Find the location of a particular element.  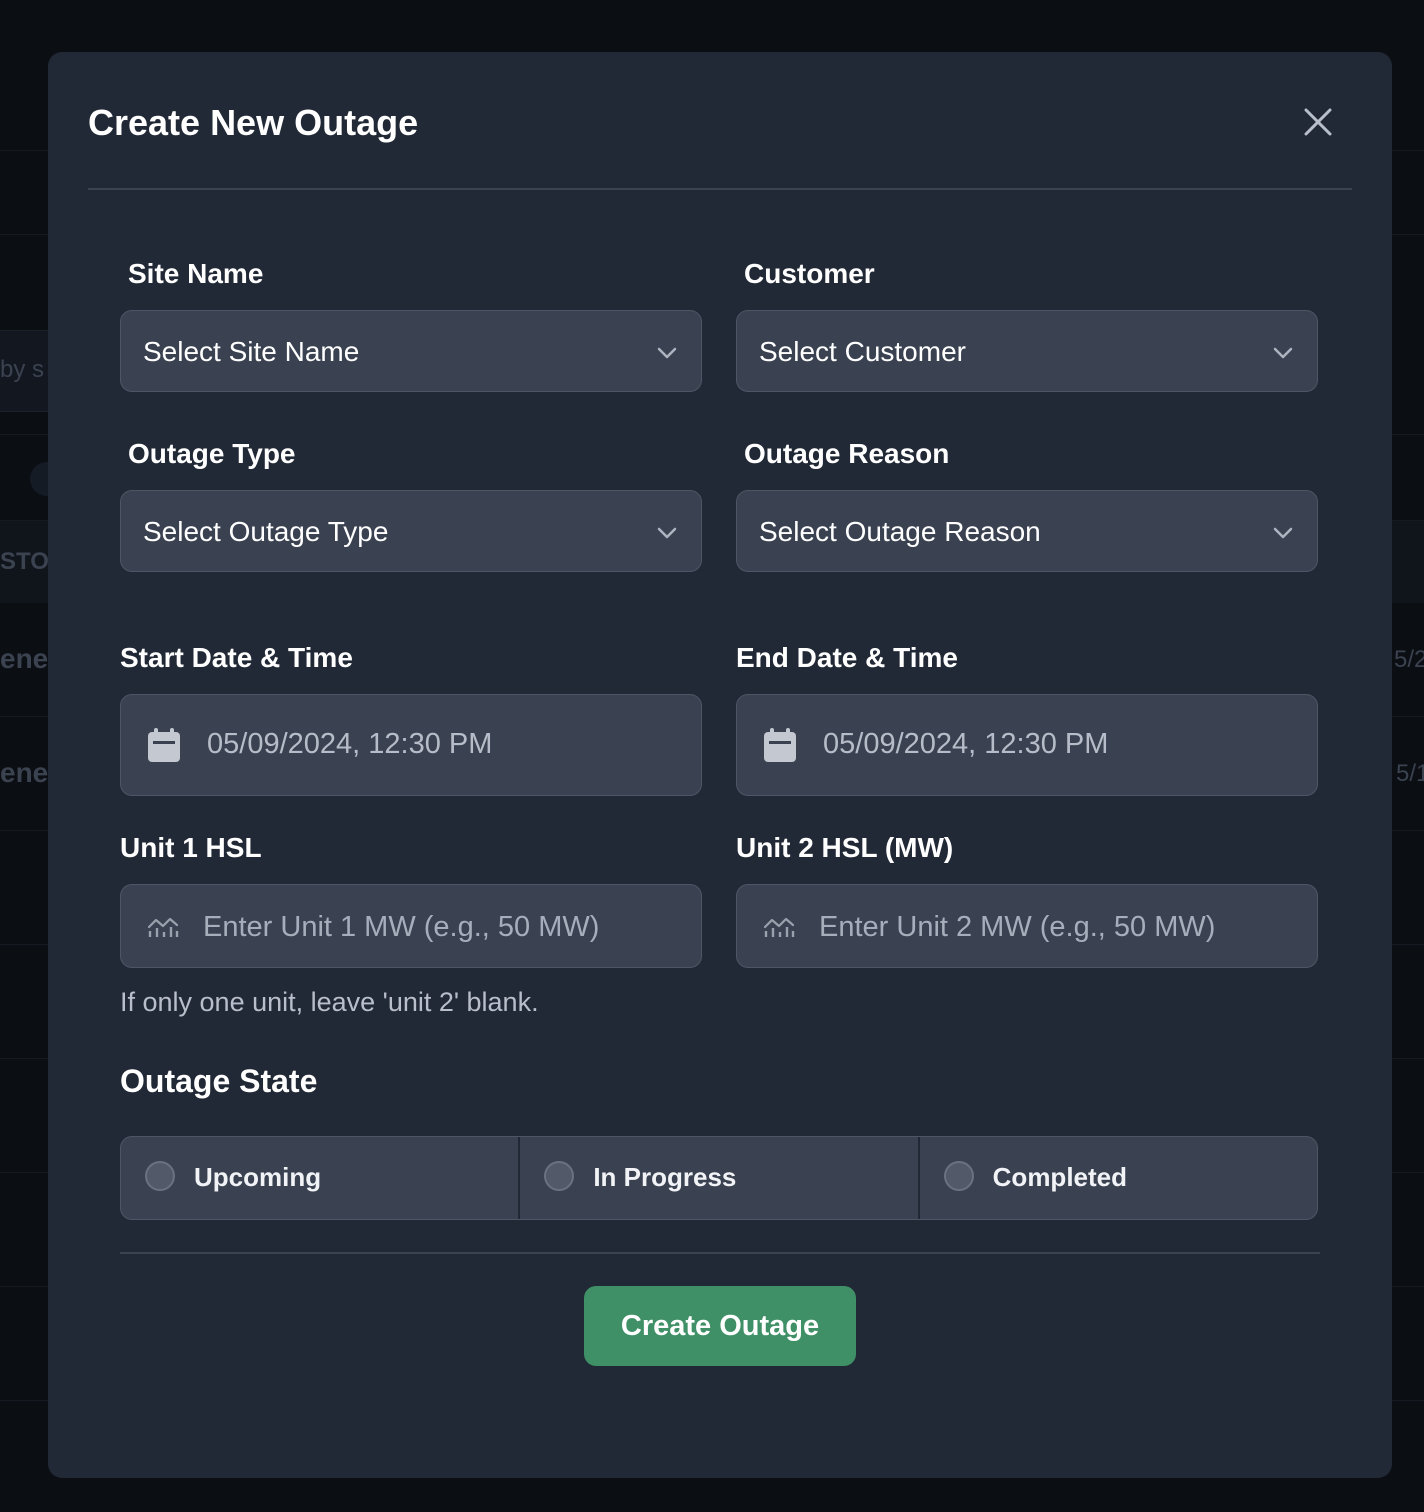

outage-type-select: Select Outage Type is located at coordinates (411, 531).